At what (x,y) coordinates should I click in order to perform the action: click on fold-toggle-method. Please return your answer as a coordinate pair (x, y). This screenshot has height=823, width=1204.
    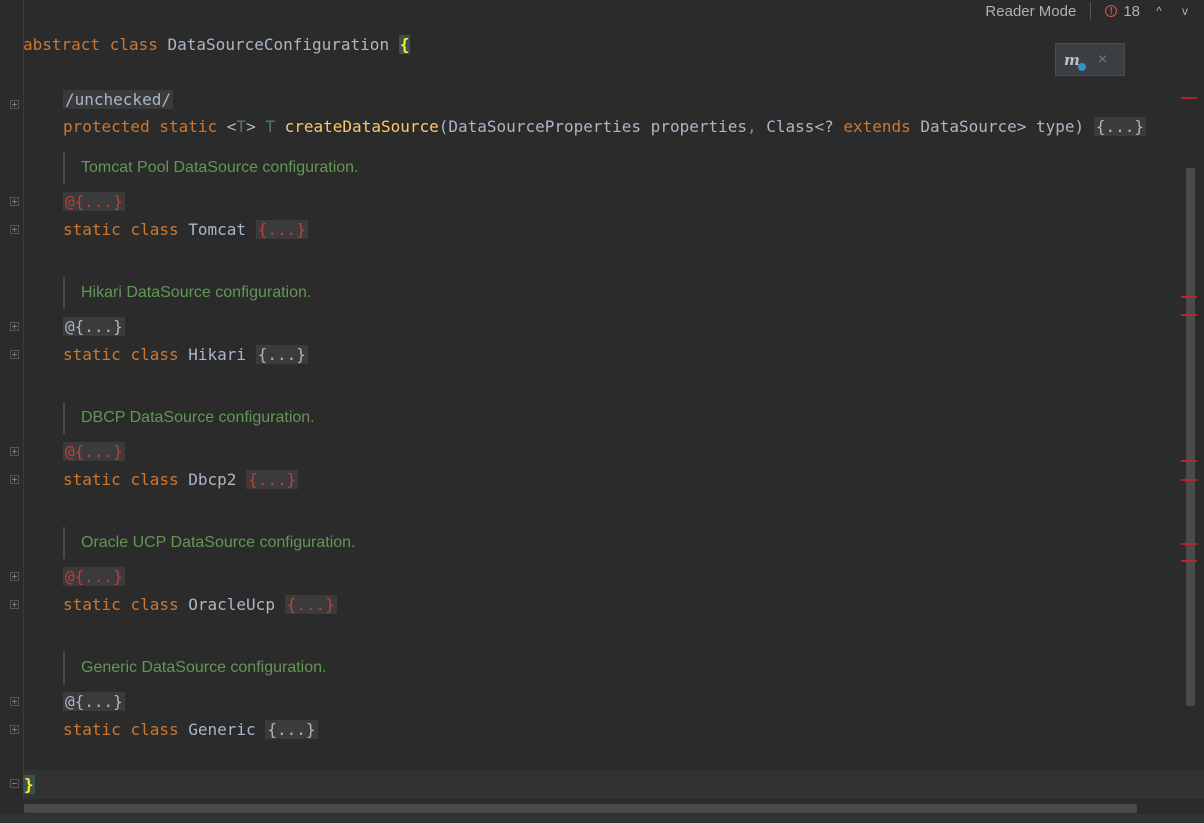
    Looking at the image, I should click on (14, 104).